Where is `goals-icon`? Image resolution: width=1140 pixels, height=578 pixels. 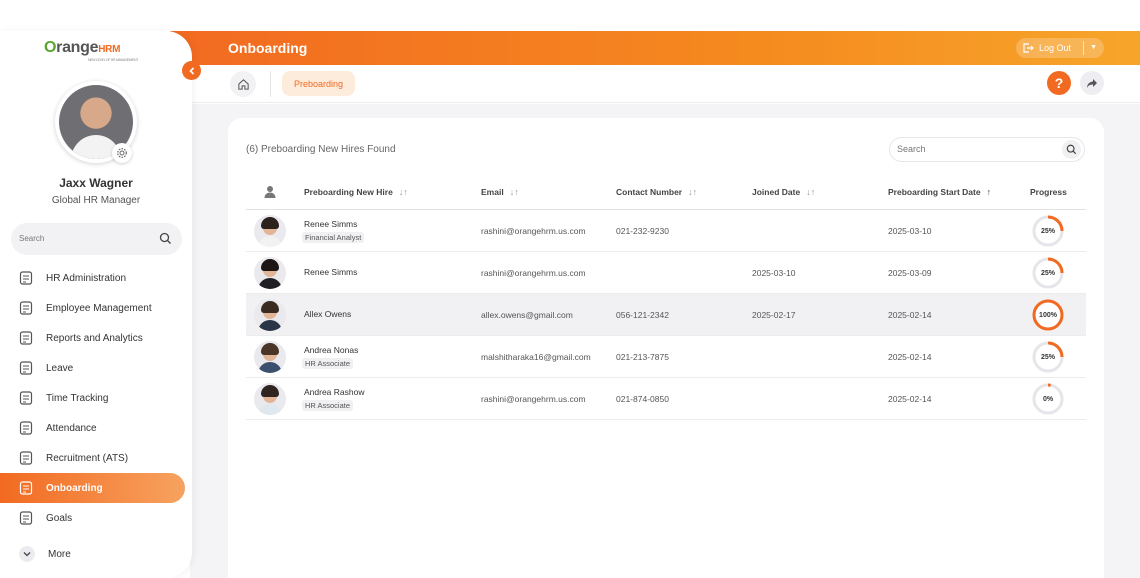
goals-icon is located at coordinates (26, 518).